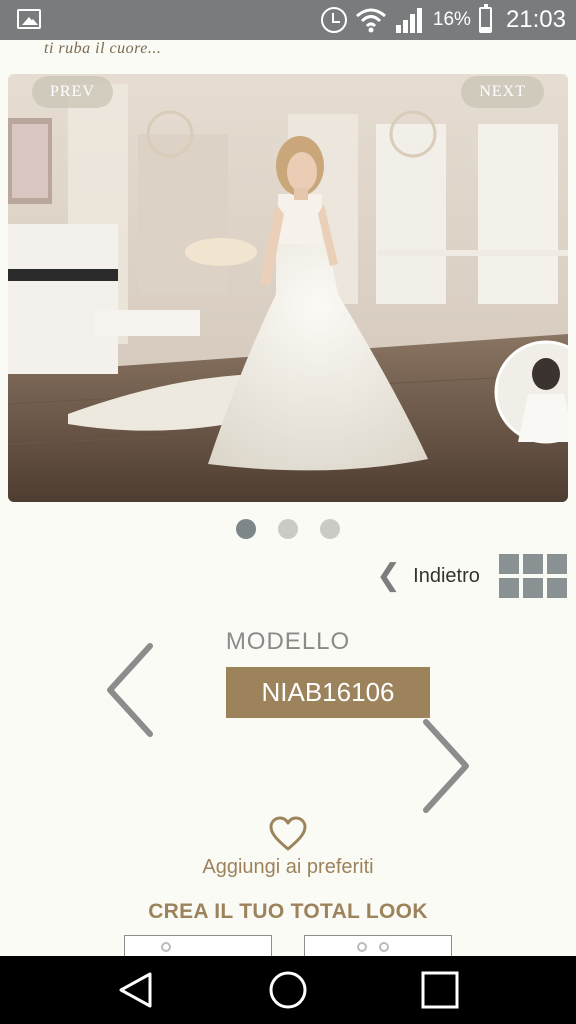 The height and width of the screenshot is (1024, 576). Describe the element at coordinates (136, 990) in the screenshot. I see `back-icon` at that location.